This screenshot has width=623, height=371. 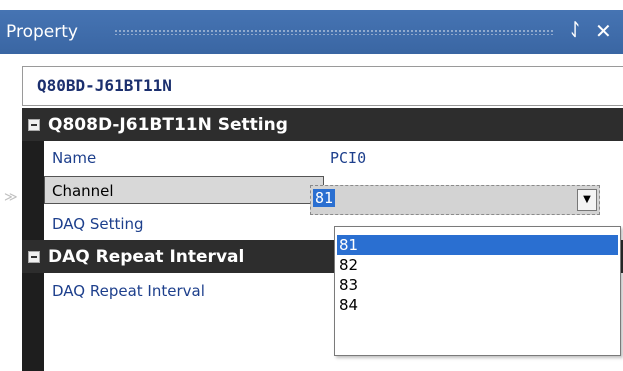 I want to click on category-label: Q808D-J61BT11N Setting, so click(x=168, y=125).